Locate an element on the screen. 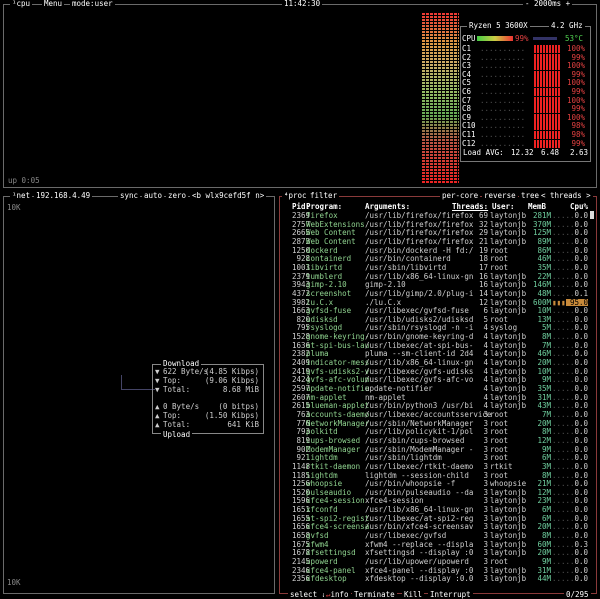 The width and height of the screenshot is (600, 599). filter-button: filter is located at coordinates (324, 195).